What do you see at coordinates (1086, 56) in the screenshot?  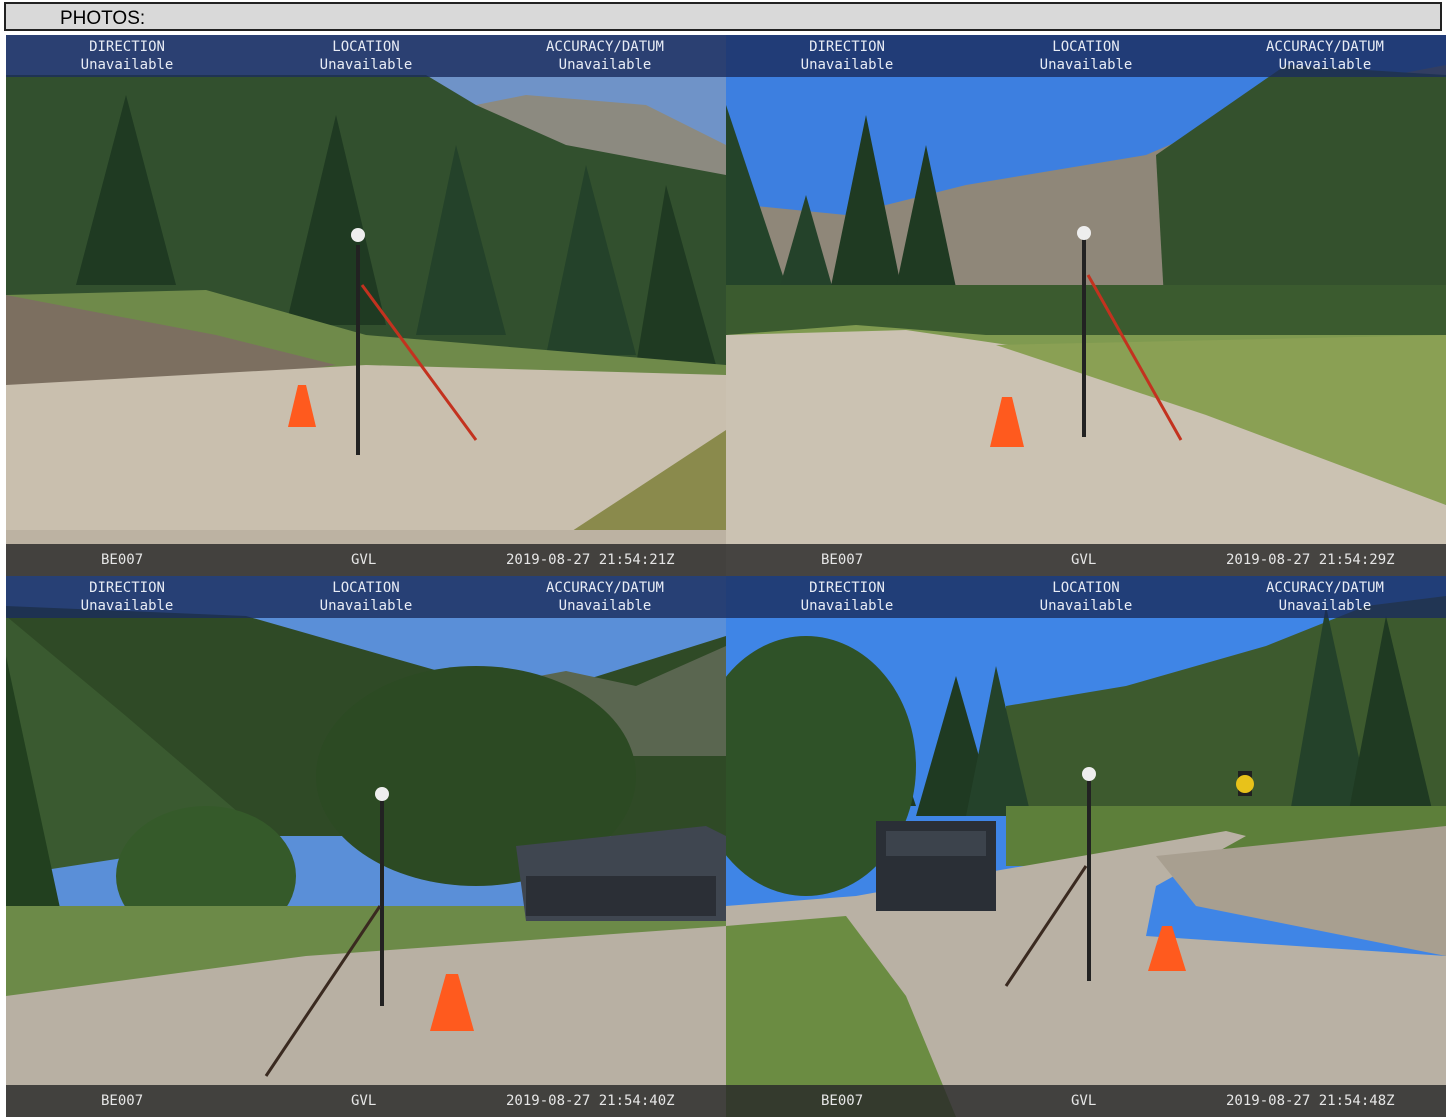 I see `photo-2-location: LOCATION Unavailable` at bounding box center [1086, 56].